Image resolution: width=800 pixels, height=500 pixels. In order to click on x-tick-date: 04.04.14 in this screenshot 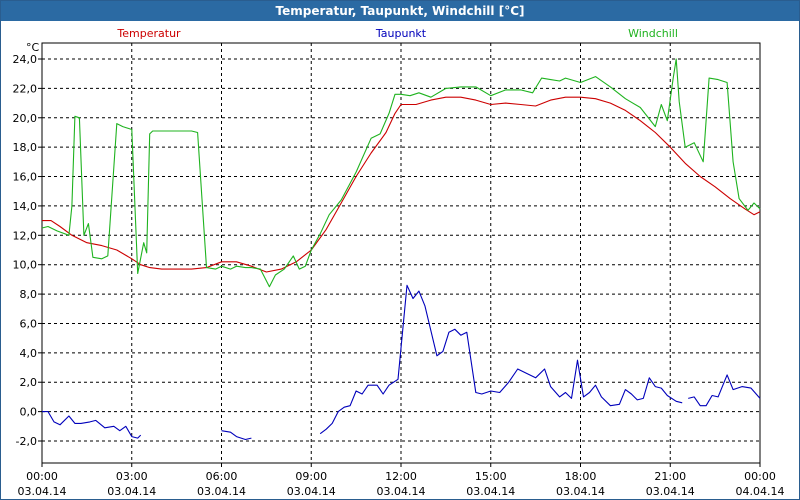, I will do `click(760, 491)`.